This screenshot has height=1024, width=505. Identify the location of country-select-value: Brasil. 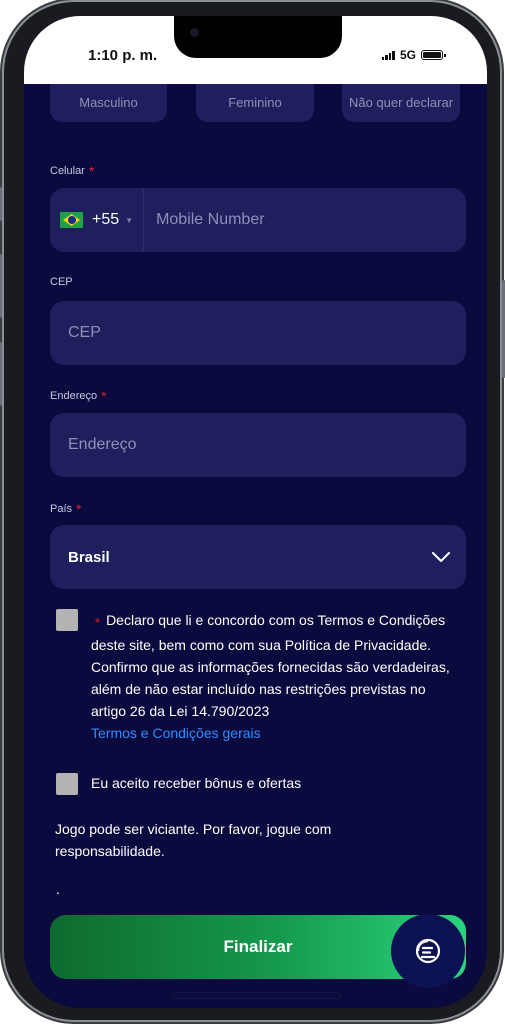
(89, 557).